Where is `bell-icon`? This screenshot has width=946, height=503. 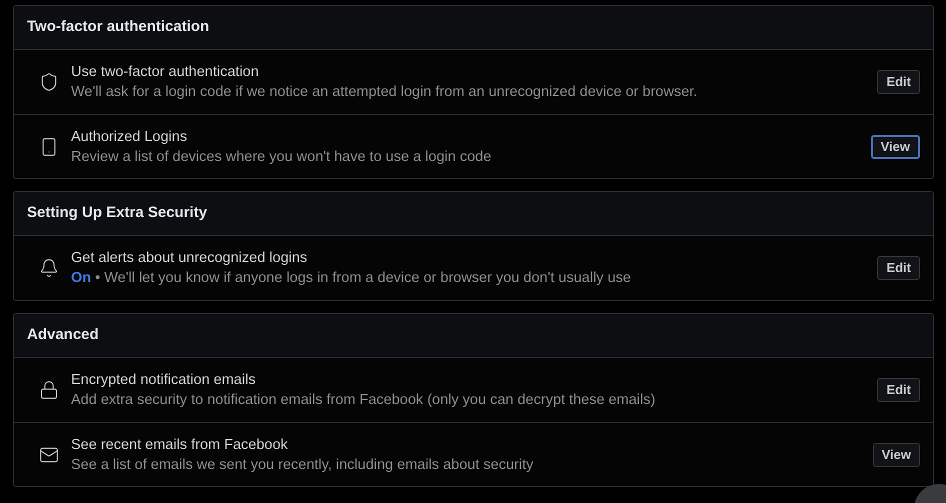
bell-icon is located at coordinates (49, 268).